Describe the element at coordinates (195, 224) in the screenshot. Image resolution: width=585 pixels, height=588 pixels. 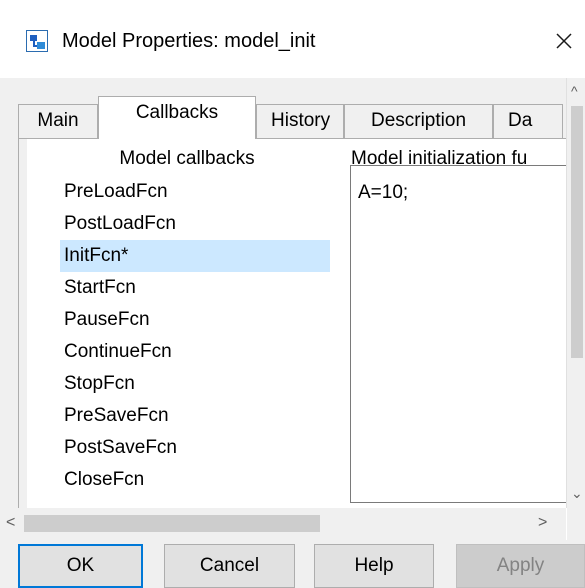
I see `callback-item-postloadfcn: PostLoadFcn` at that location.